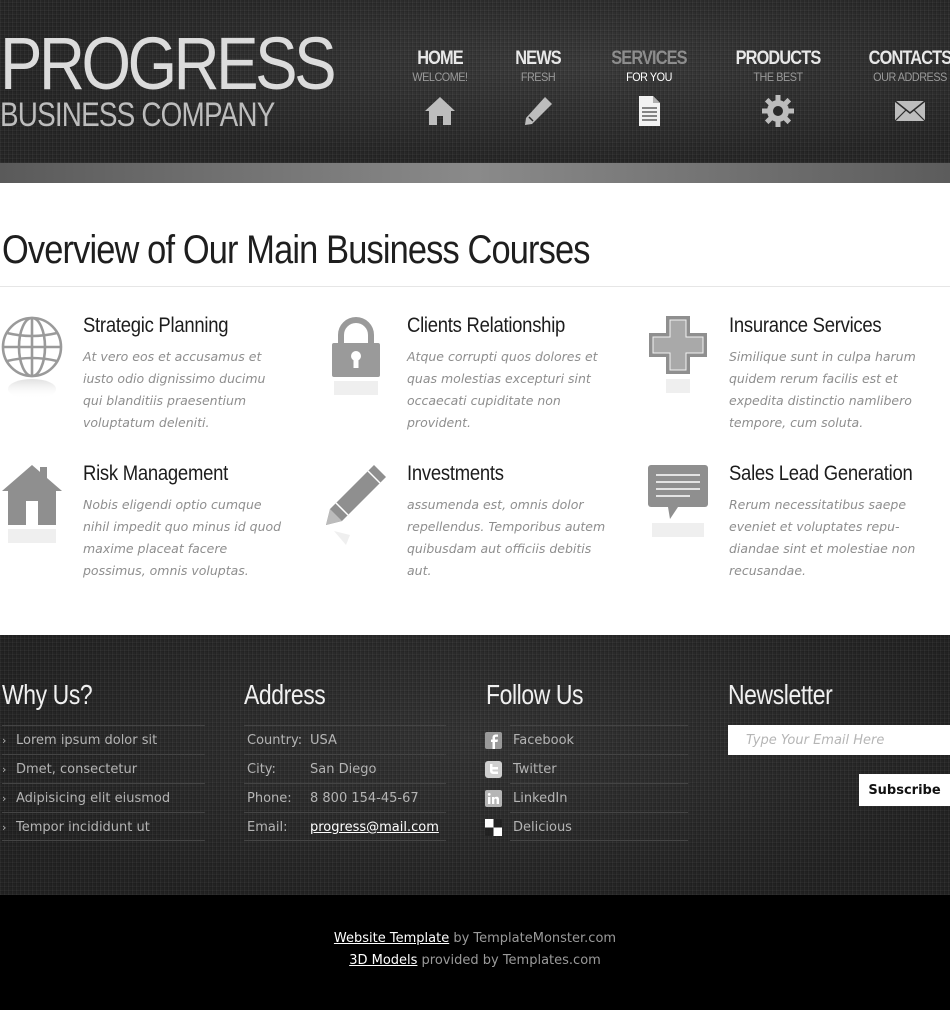  What do you see at coordinates (538, 58) in the screenshot?
I see `nav-title: NEWS` at bounding box center [538, 58].